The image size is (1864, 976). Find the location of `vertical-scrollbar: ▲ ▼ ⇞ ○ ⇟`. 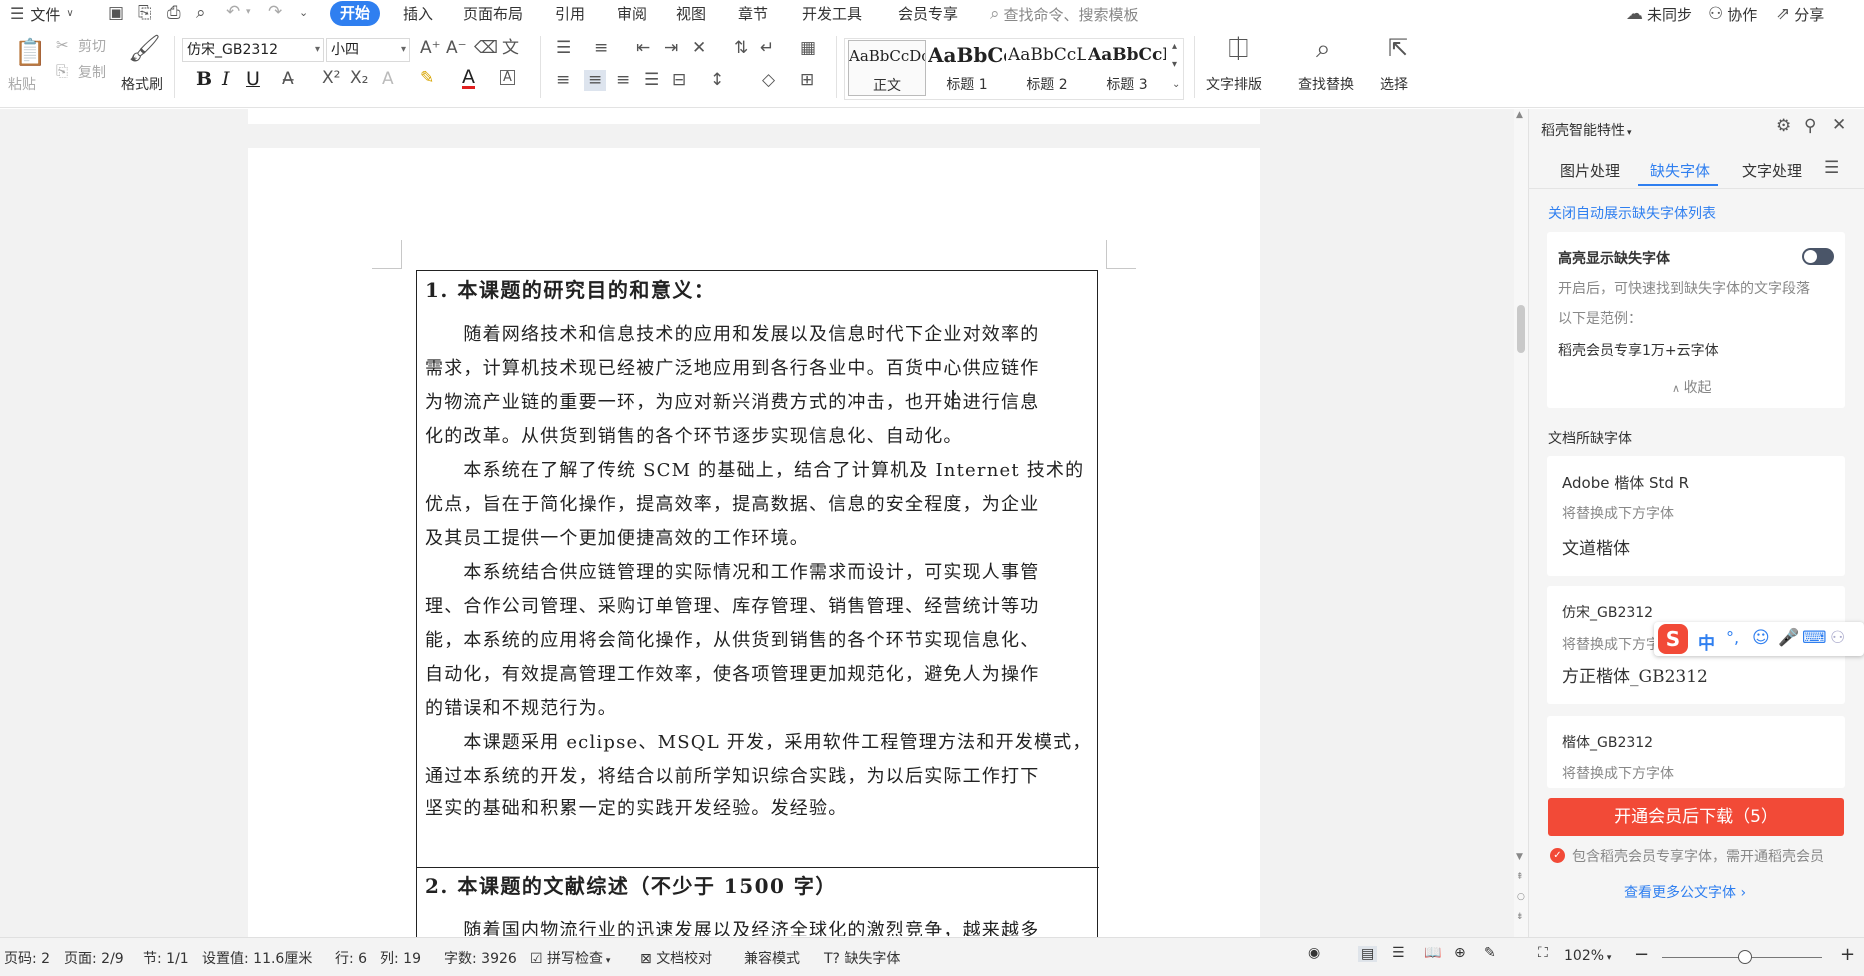

vertical-scrollbar: ▲ ▼ ⇞ ○ ⇟ is located at coordinates (1521, 523).